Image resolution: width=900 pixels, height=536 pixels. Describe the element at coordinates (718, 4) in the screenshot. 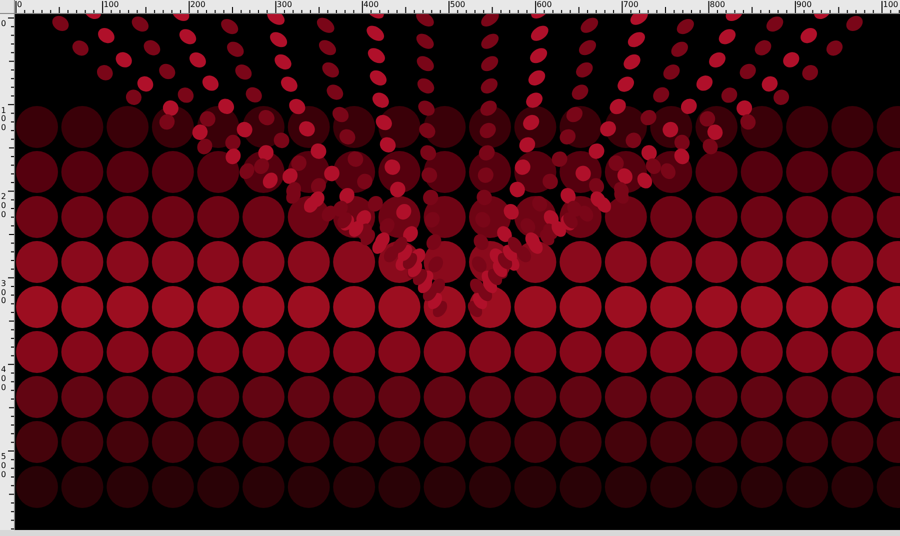

I see `ruler-label: 800` at that location.